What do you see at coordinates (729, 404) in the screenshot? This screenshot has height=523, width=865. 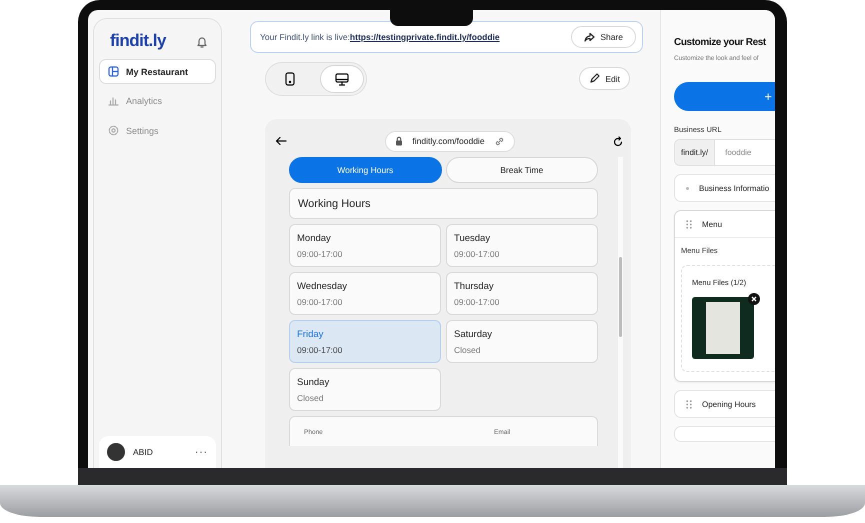 I see `section-title: Opening Hours` at bounding box center [729, 404].